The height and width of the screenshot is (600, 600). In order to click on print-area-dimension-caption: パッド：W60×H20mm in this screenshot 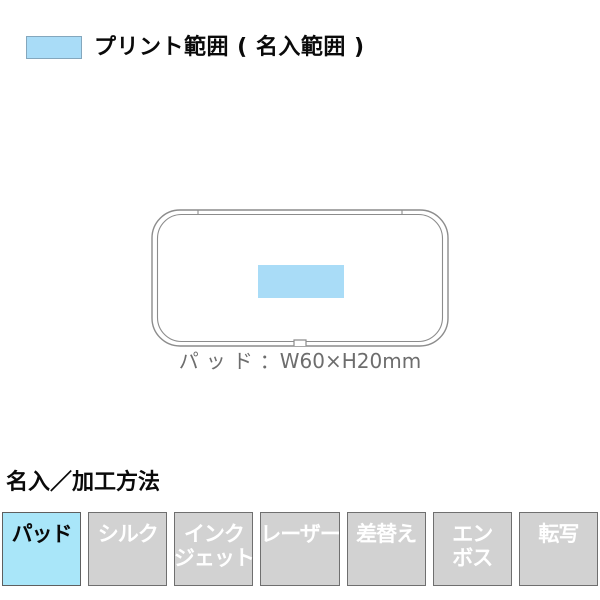, I will do `click(300, 361)`.